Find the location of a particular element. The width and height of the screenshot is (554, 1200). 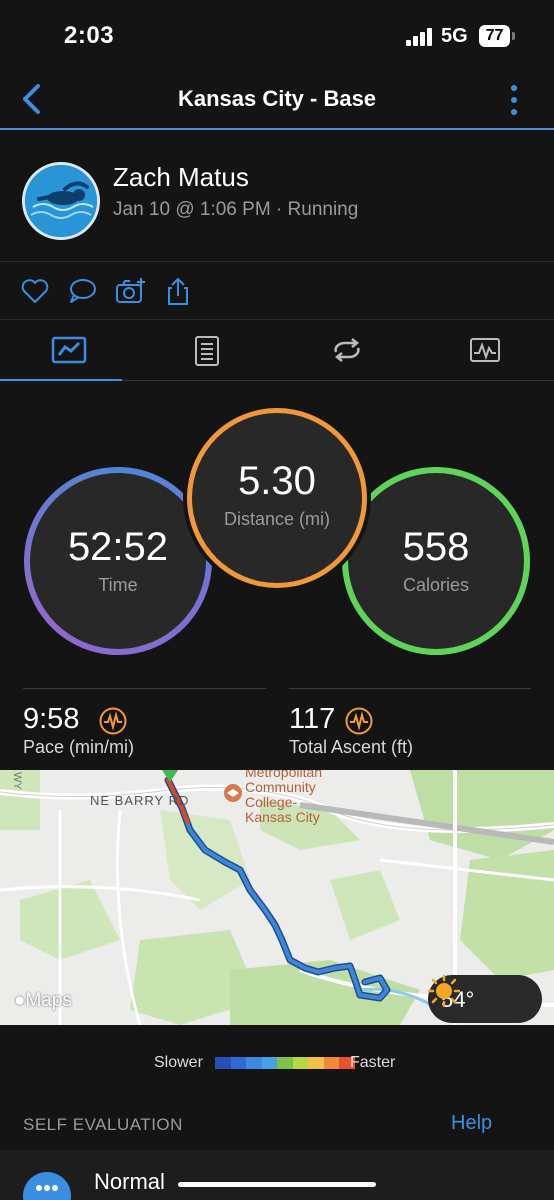

pace-stat: 9:58 Pace (min/mi) is located at coordinates (144, 728).